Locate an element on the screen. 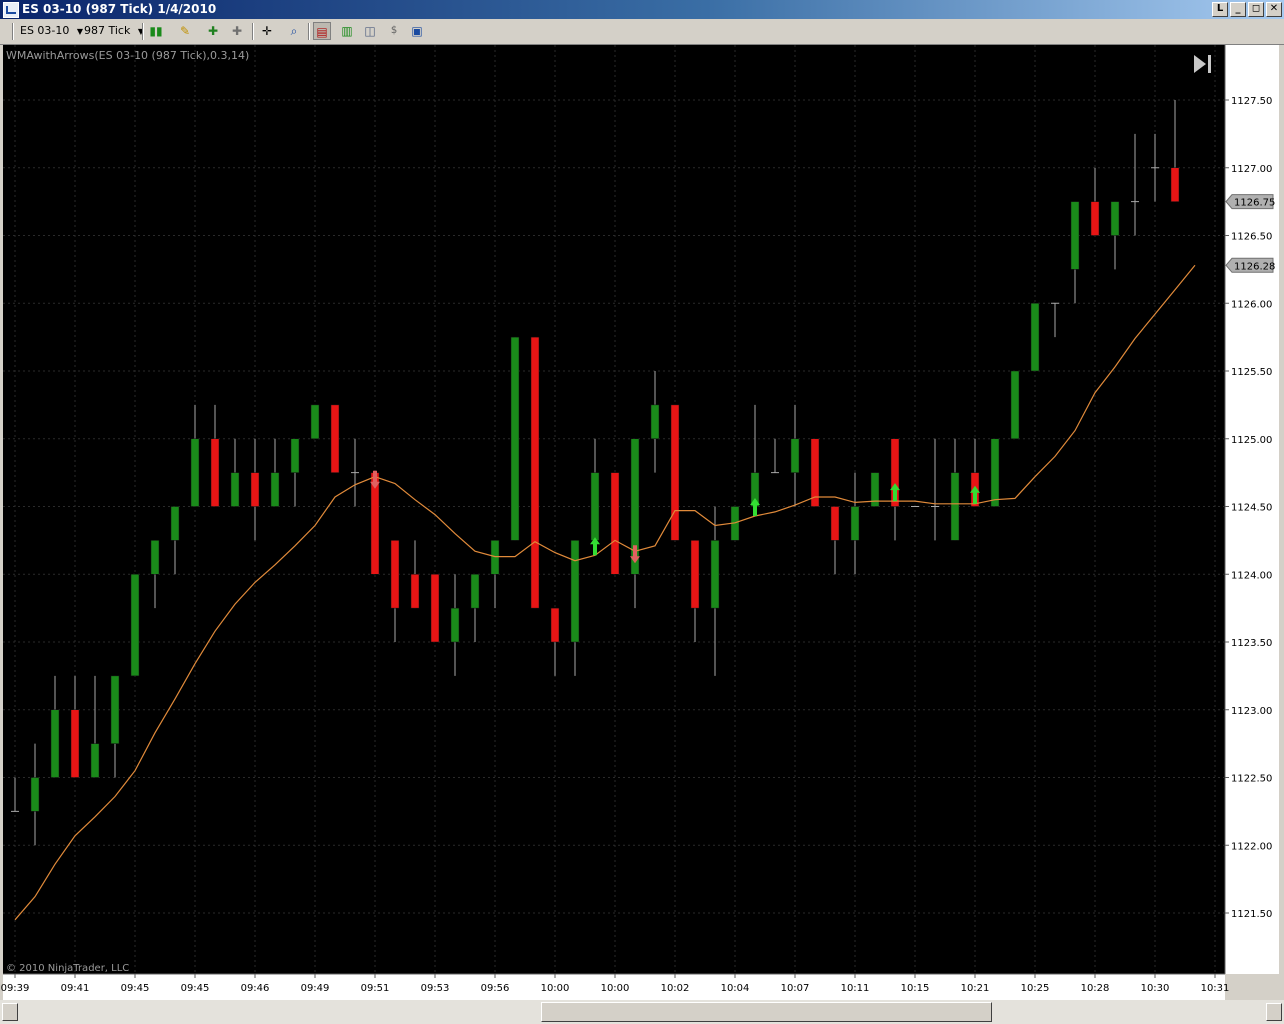  dollar-icon: $ is located at coordinates (394, 31).